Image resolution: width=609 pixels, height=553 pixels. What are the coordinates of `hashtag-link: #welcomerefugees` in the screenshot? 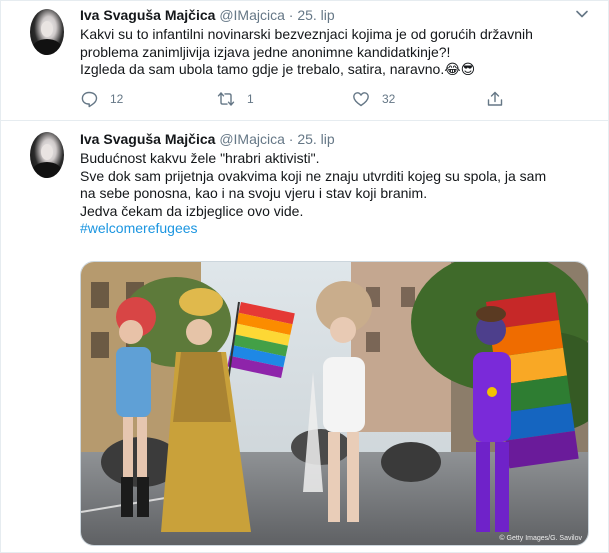 It's located at (334, 229).